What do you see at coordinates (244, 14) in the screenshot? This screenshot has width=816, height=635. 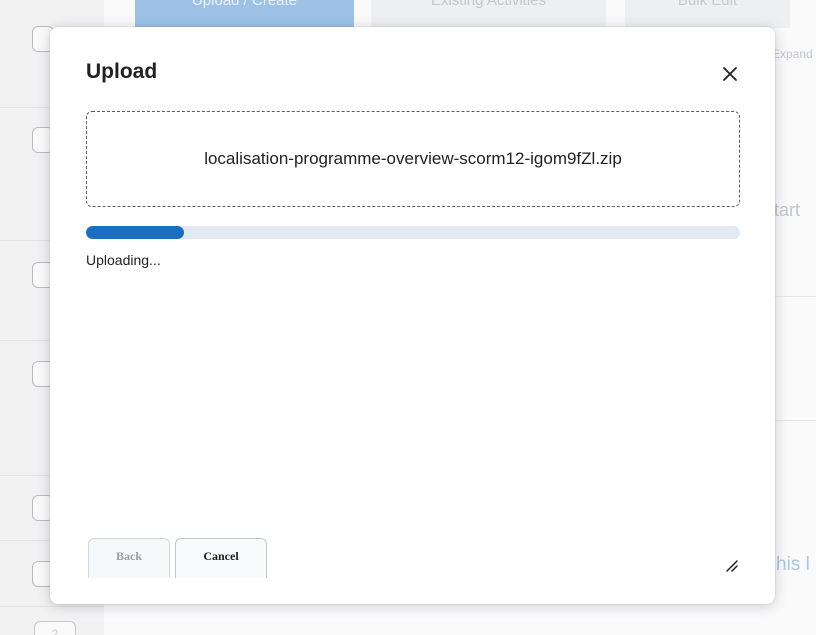 I see `tab-upload-create: Upload / Create` at bounding box center [244, 14].